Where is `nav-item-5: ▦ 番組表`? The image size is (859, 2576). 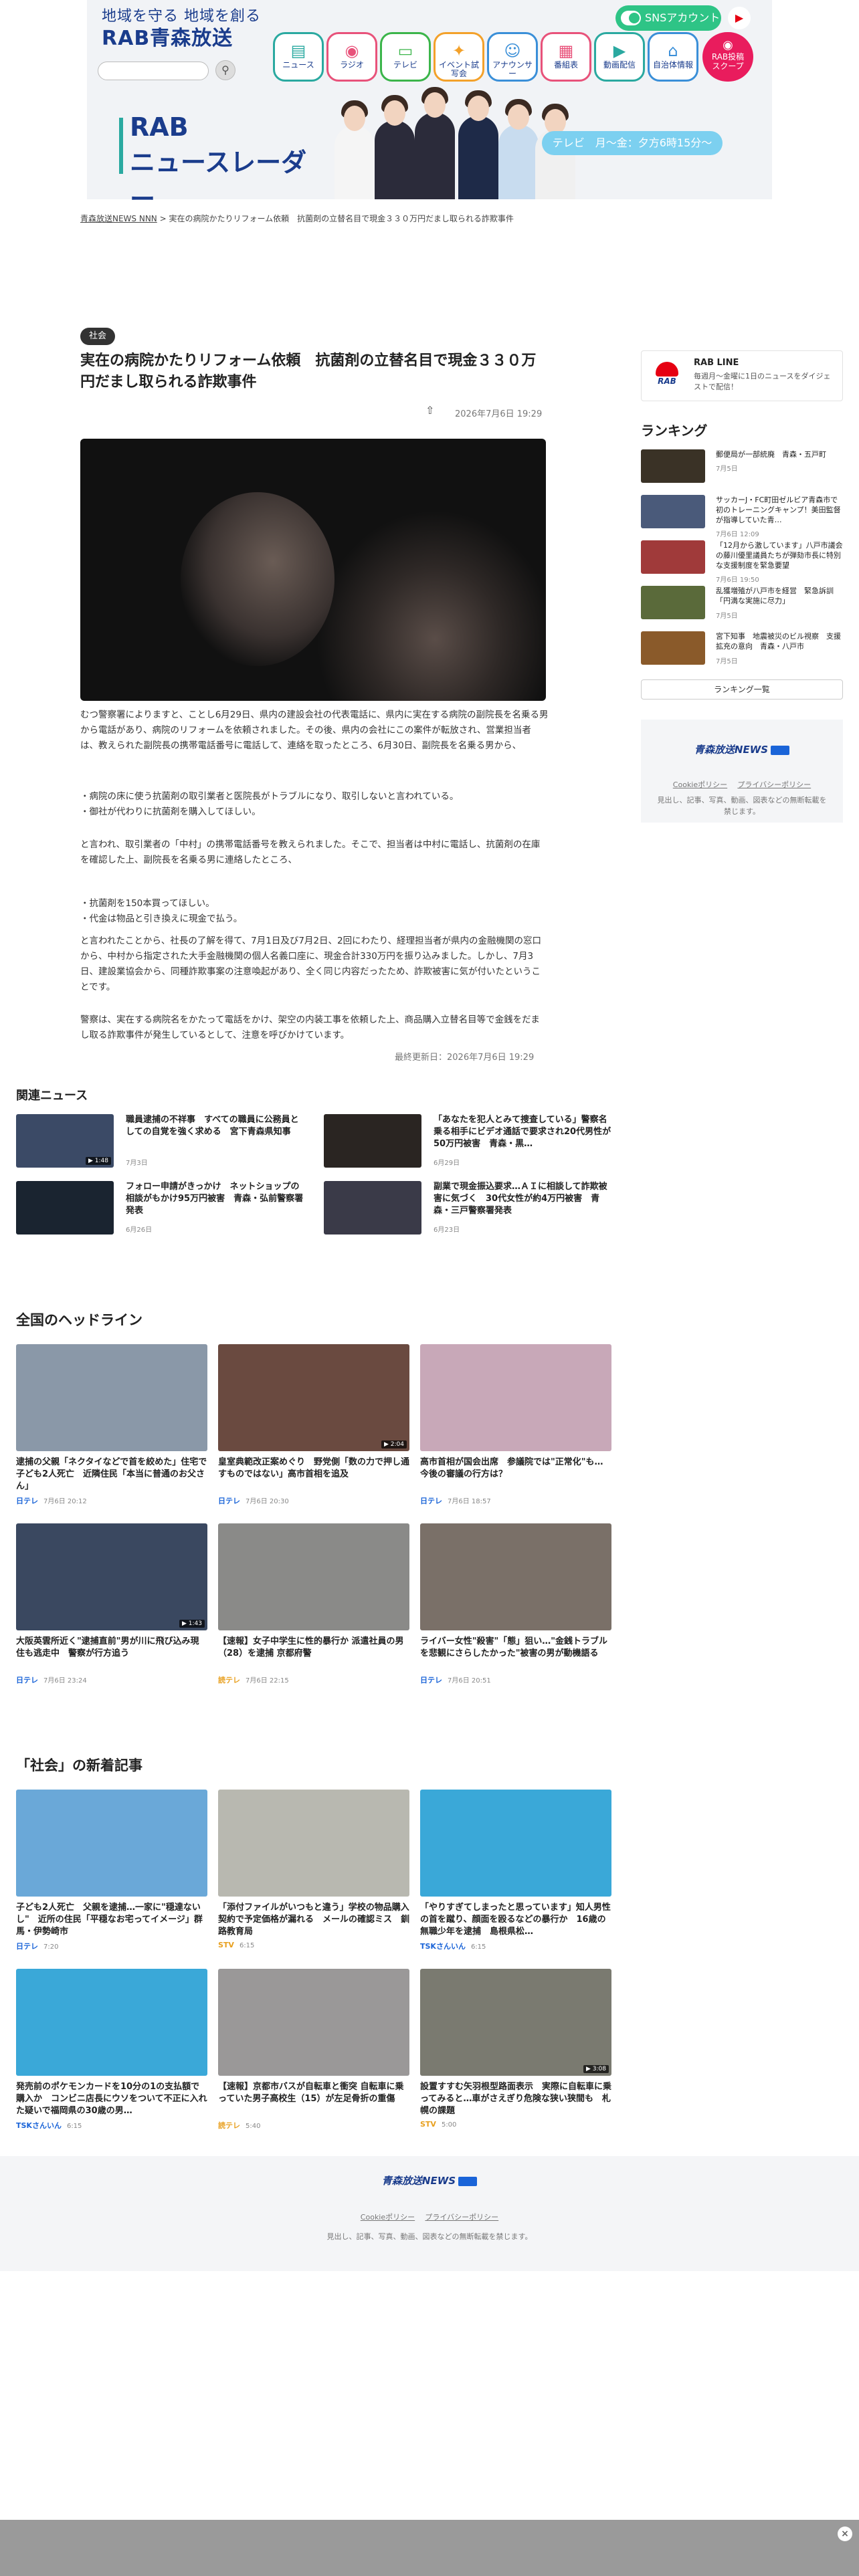
nav-item-5: ▦ 番組表 is located at coordinates (566, 57).